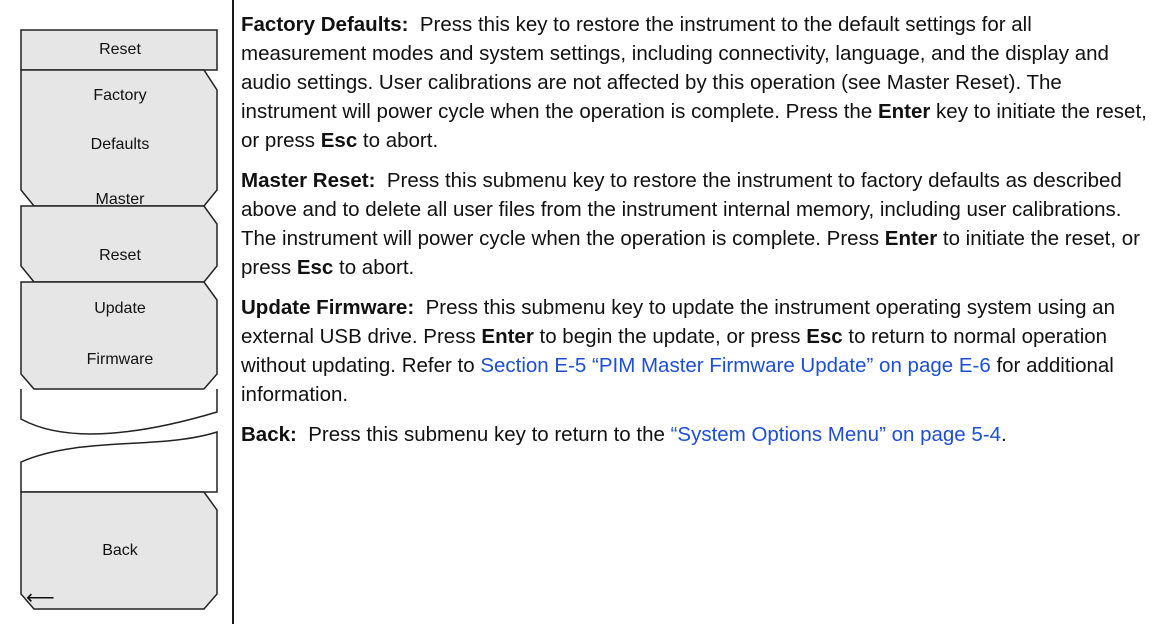 This screenshot has width=1162, height=624. Describe the element at coordinates (904, 111) in the screenshot. I see `factory-enter-key: Enter` at that location.